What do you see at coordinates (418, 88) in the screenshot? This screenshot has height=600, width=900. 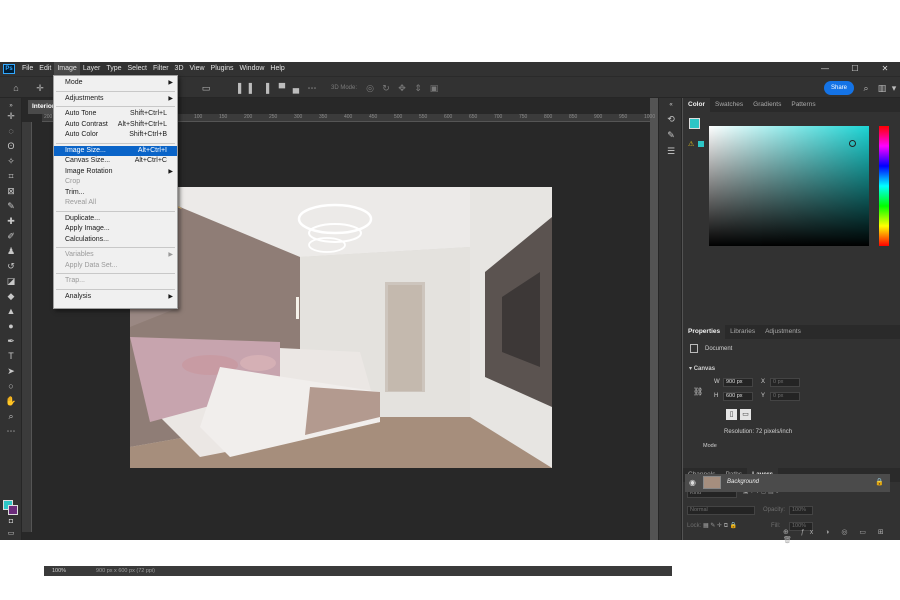 I see `3d-slide-icon: ⇕` at bounding box center [418, 88].